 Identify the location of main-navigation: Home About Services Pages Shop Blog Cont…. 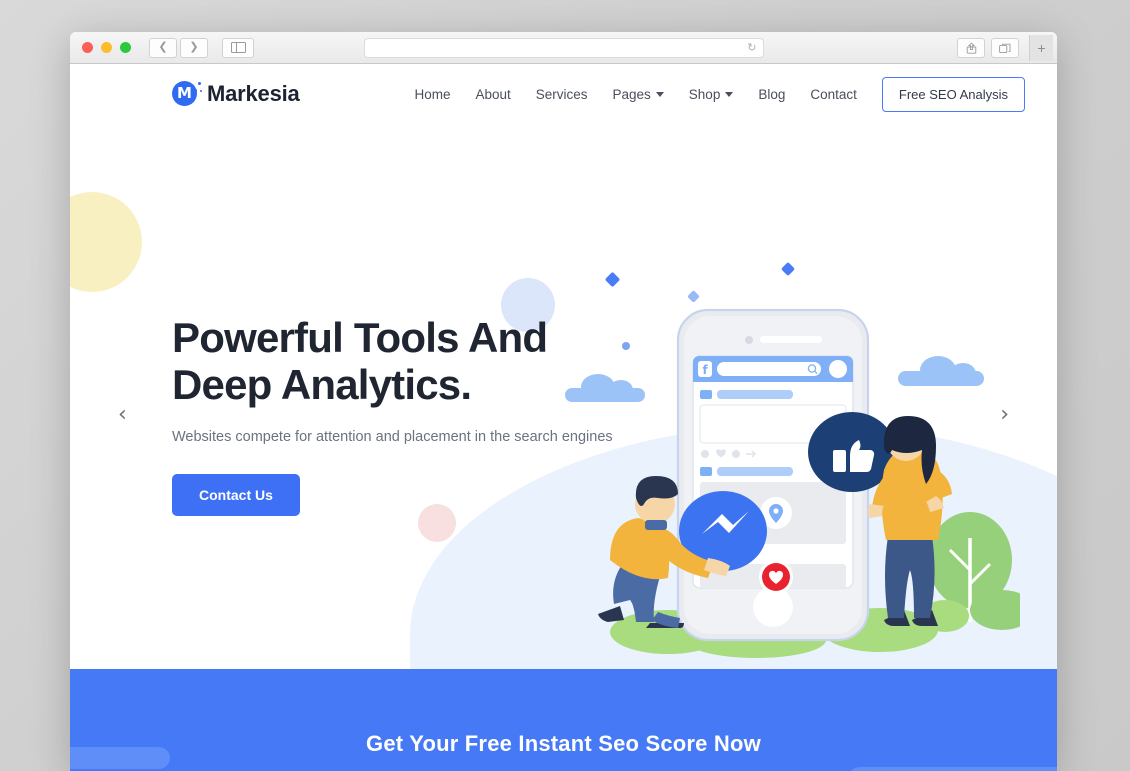
(719, 94).